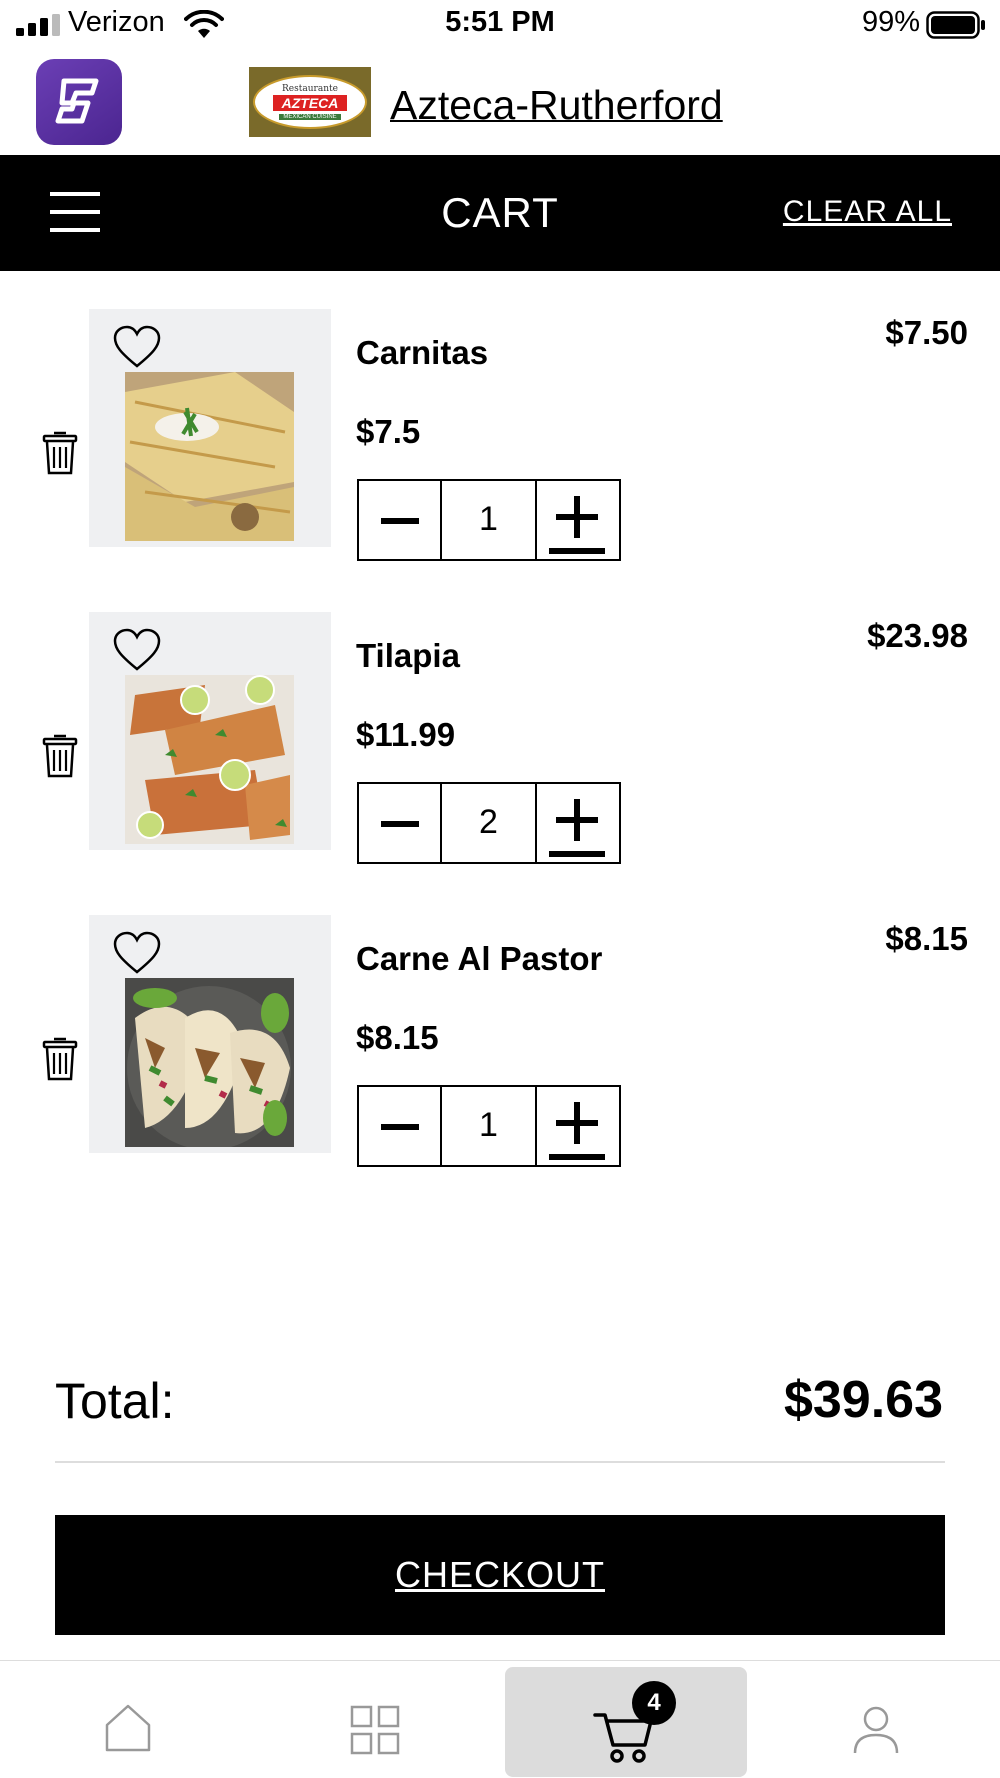  What do you see at coordinates (128, 1728) in the screenshot?
I see `home-icon` at bounding box center [128, 1728].